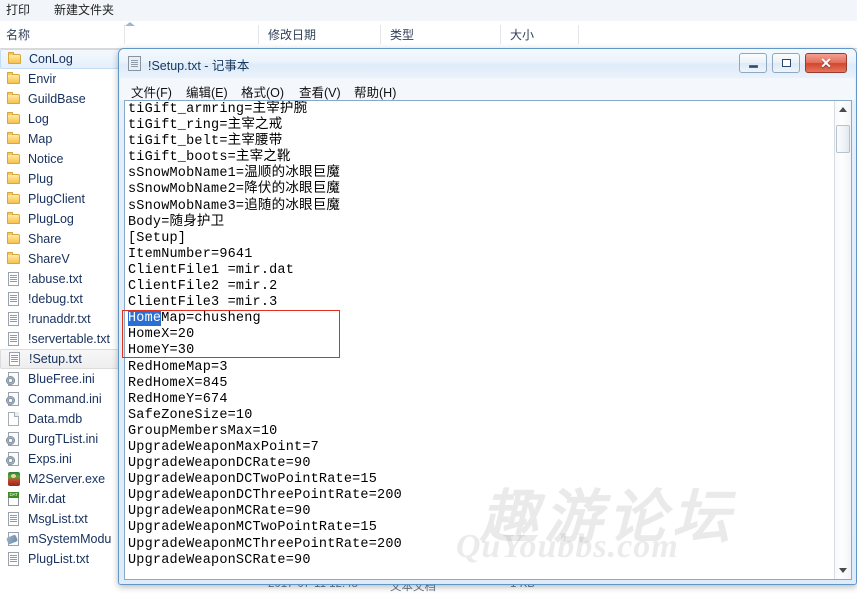 The width and height of the screenshot is (857, 594). I want to click on notepad-title-bar: !Setup.txt - 记事本 ✕, so click(487, 63).